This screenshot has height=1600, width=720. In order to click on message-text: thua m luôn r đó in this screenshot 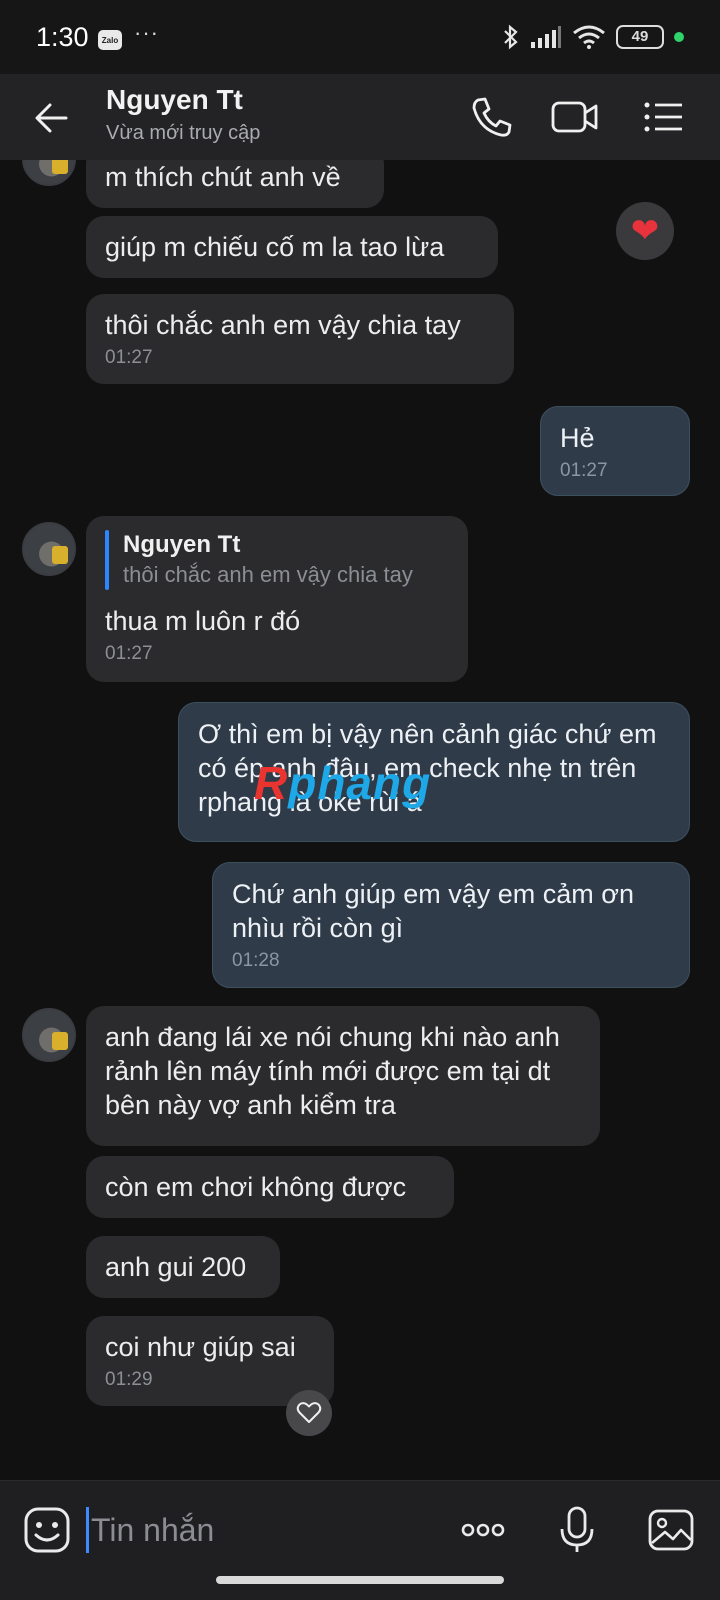, I will do `click(203, 621)`.